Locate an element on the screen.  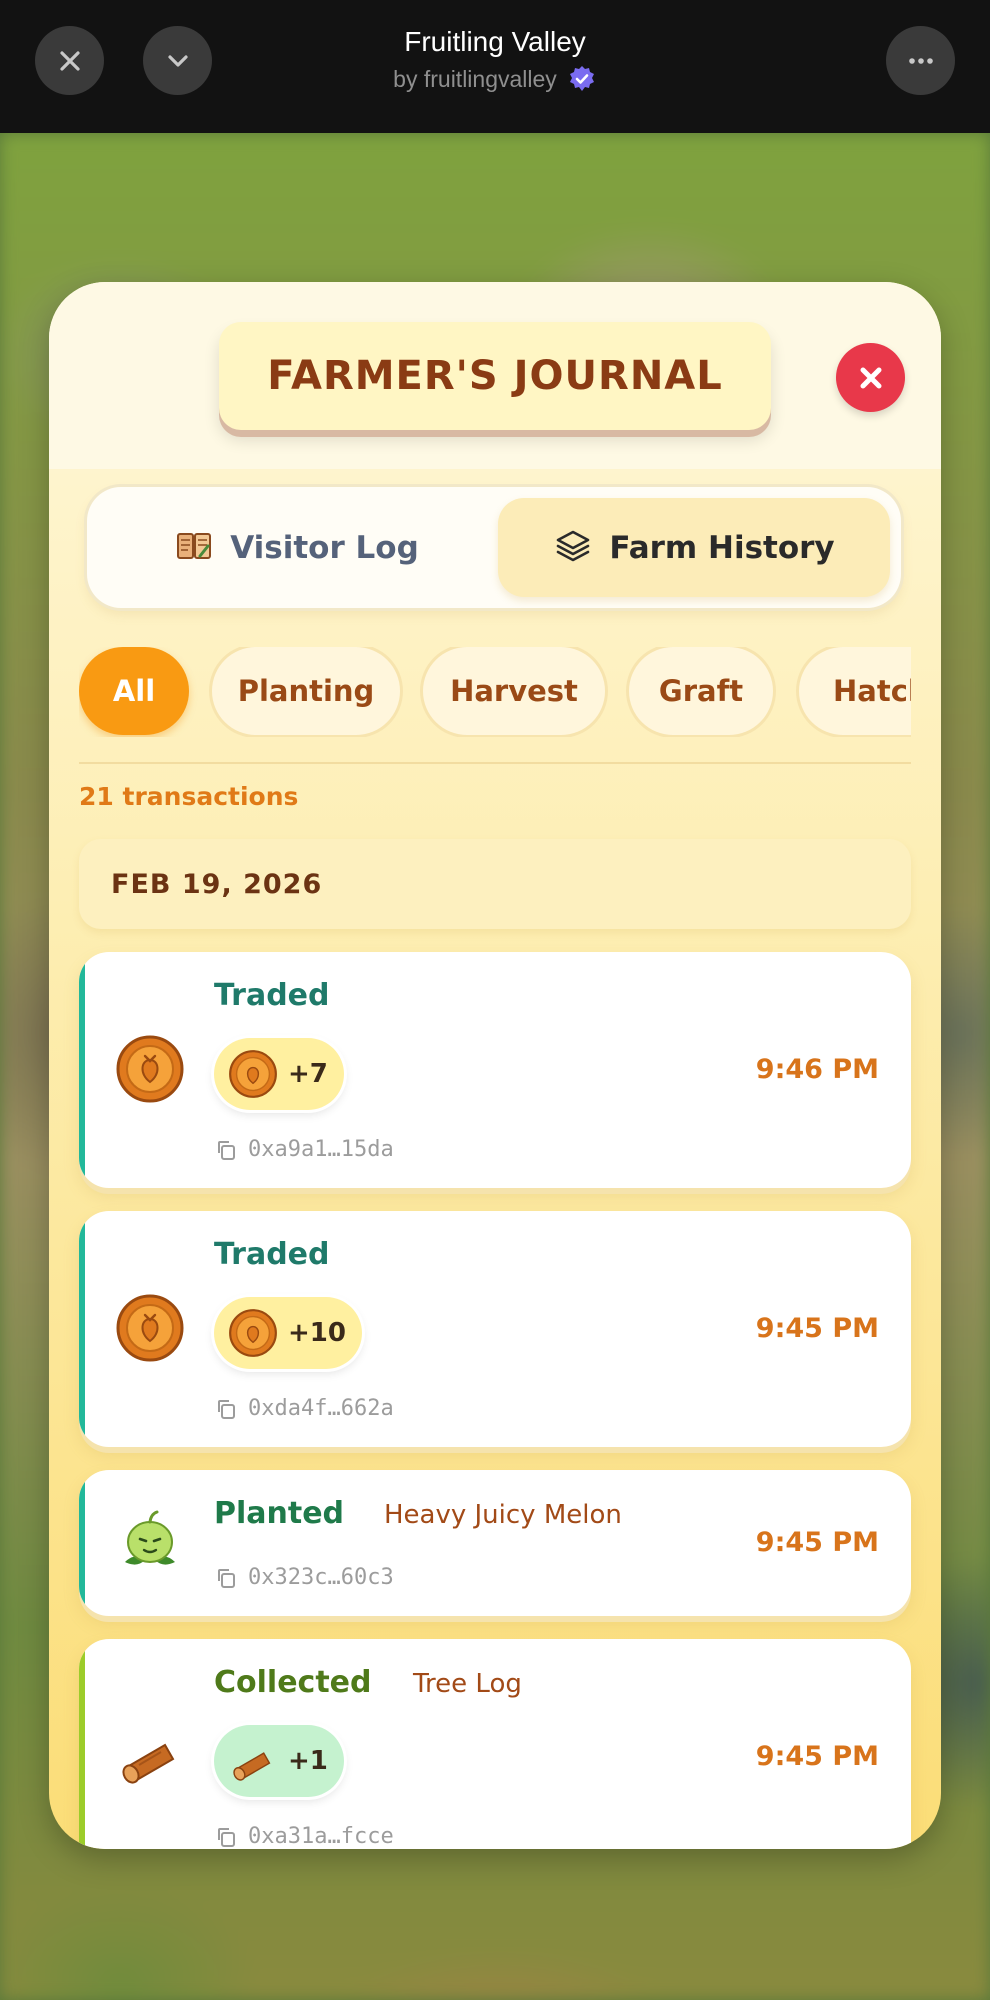
tab-visitor-log: Visitor Log is located at coordinates (296, 547).